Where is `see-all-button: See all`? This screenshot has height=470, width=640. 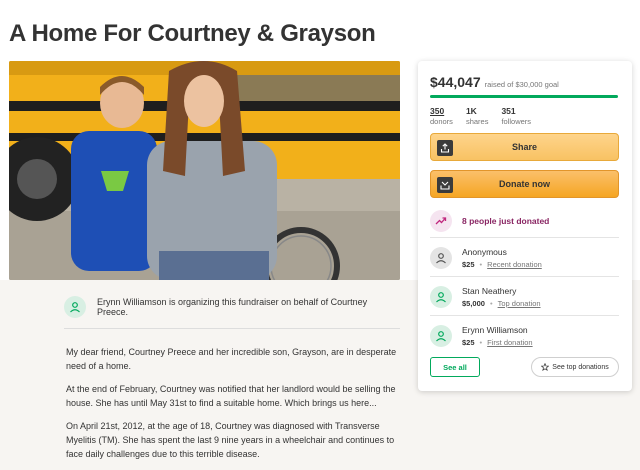
see-all-button: See all is located at coordinates (455, 367).